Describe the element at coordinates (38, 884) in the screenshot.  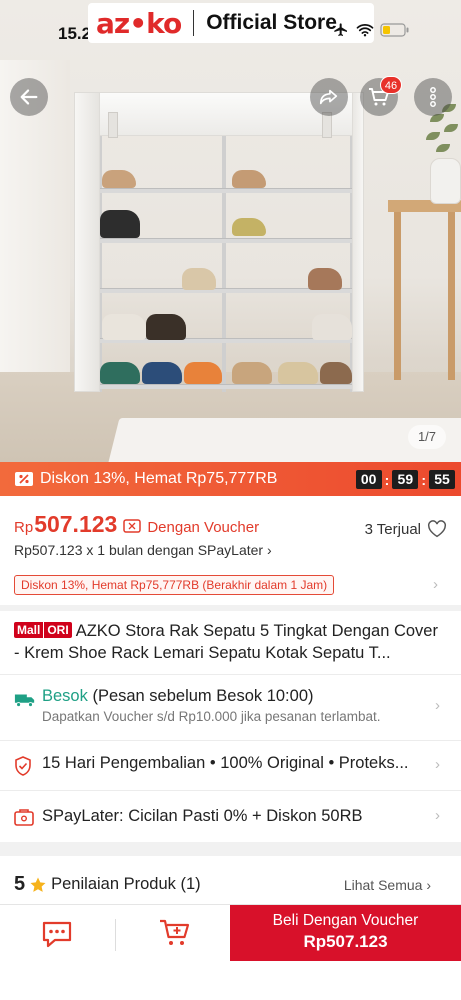
I see `star-icon` at that location.